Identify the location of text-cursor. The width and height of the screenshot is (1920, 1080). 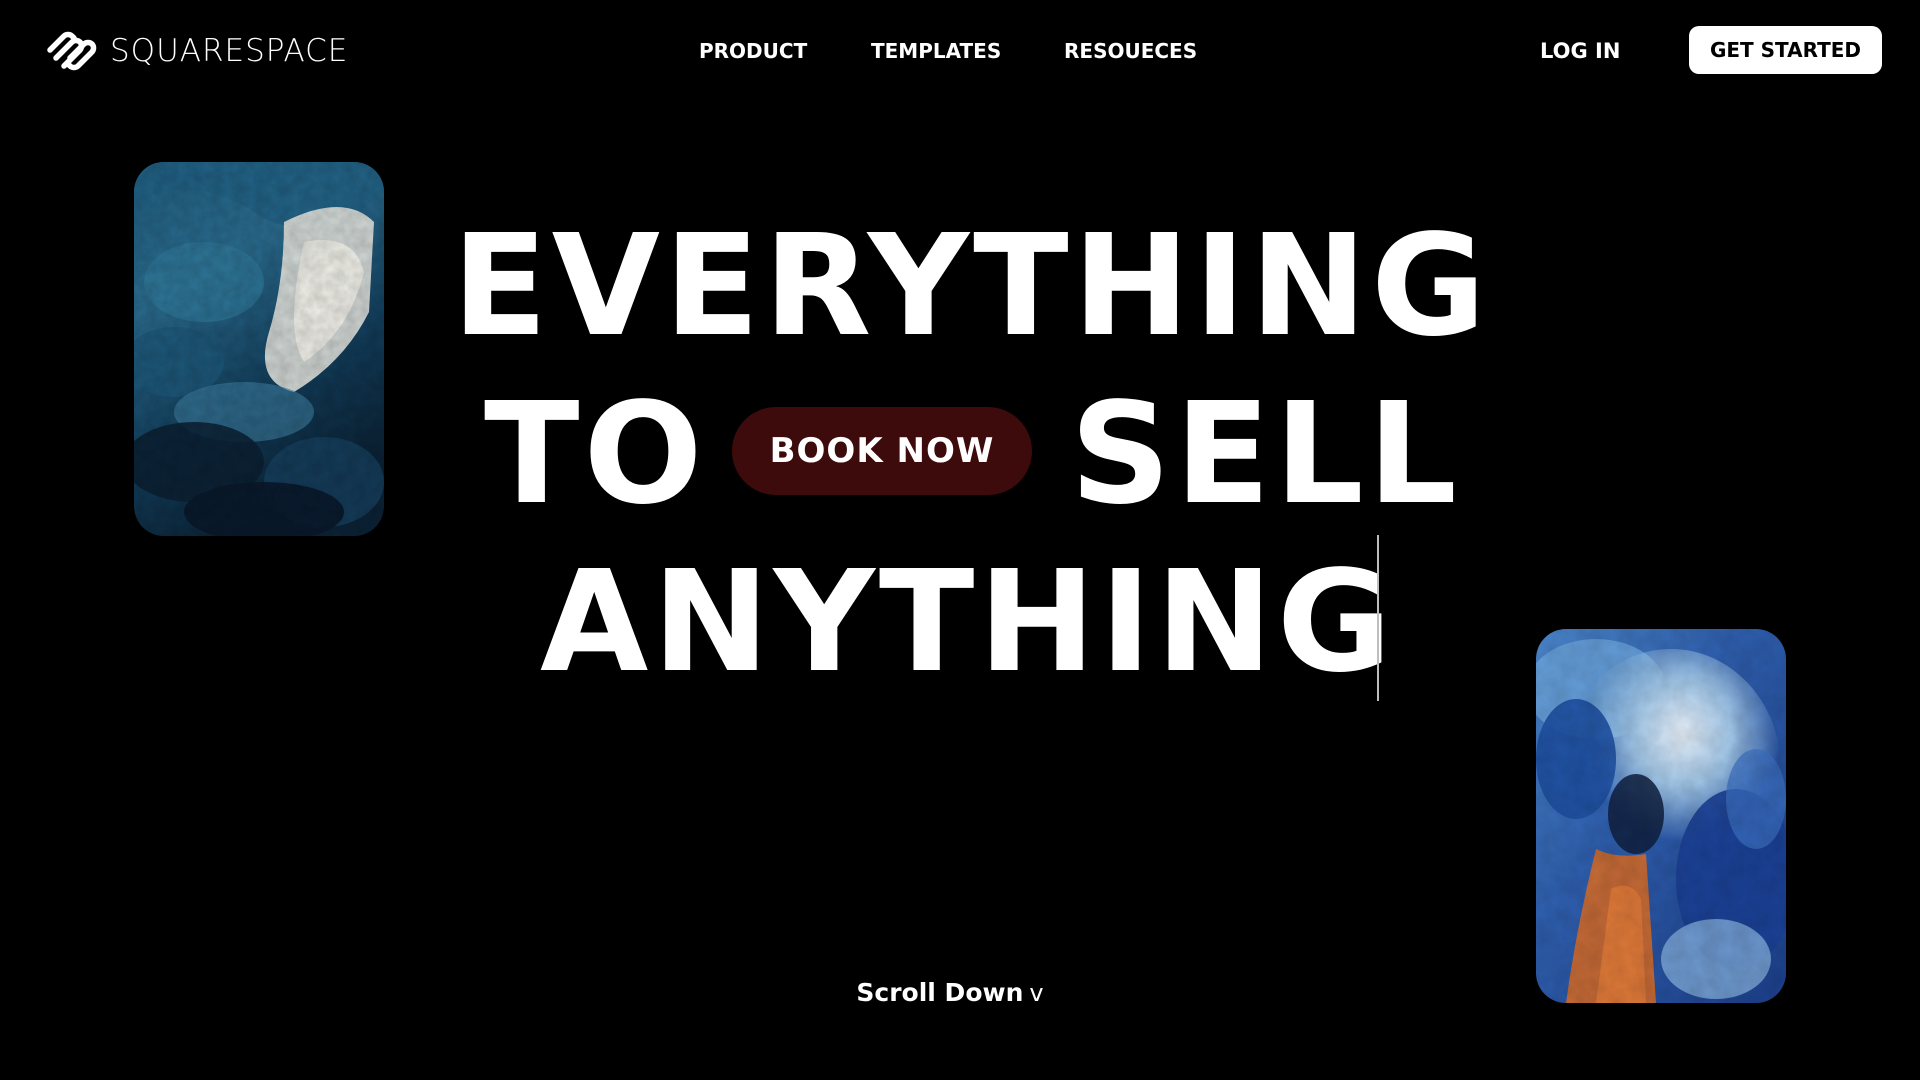
(1378, 618).